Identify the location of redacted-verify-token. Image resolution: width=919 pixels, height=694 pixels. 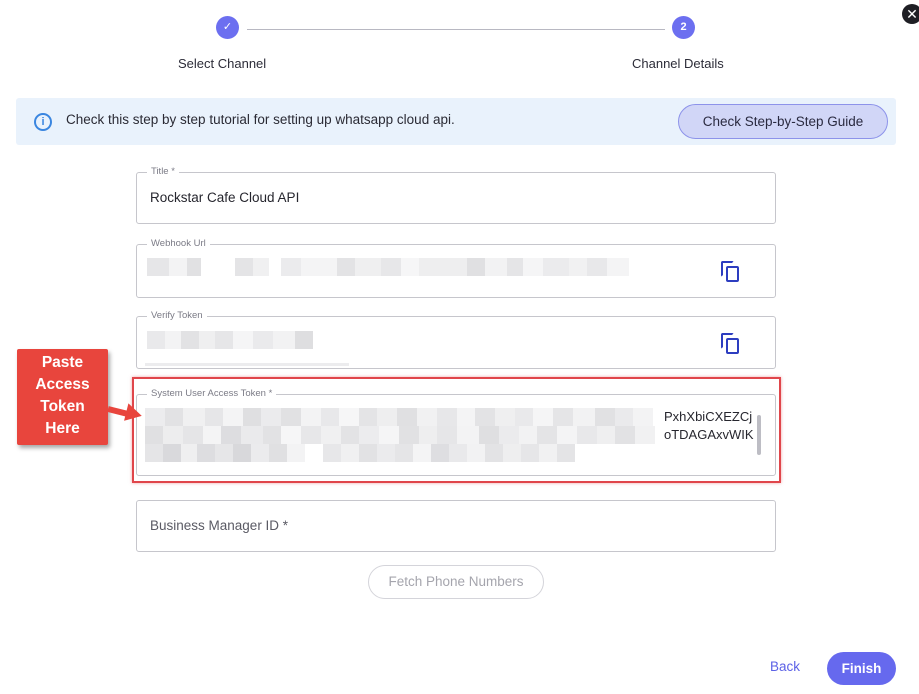
(230, 340).